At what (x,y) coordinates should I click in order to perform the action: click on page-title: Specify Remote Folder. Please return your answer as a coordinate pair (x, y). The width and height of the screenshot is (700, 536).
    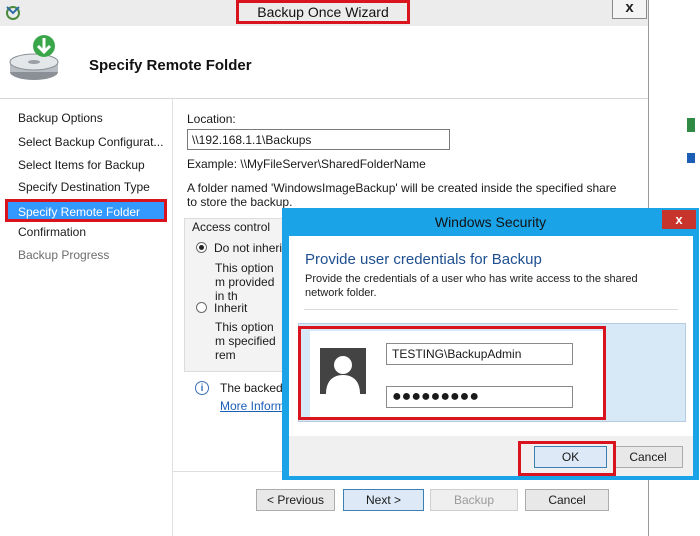
    Looking at the image, I should click on (170, 65).